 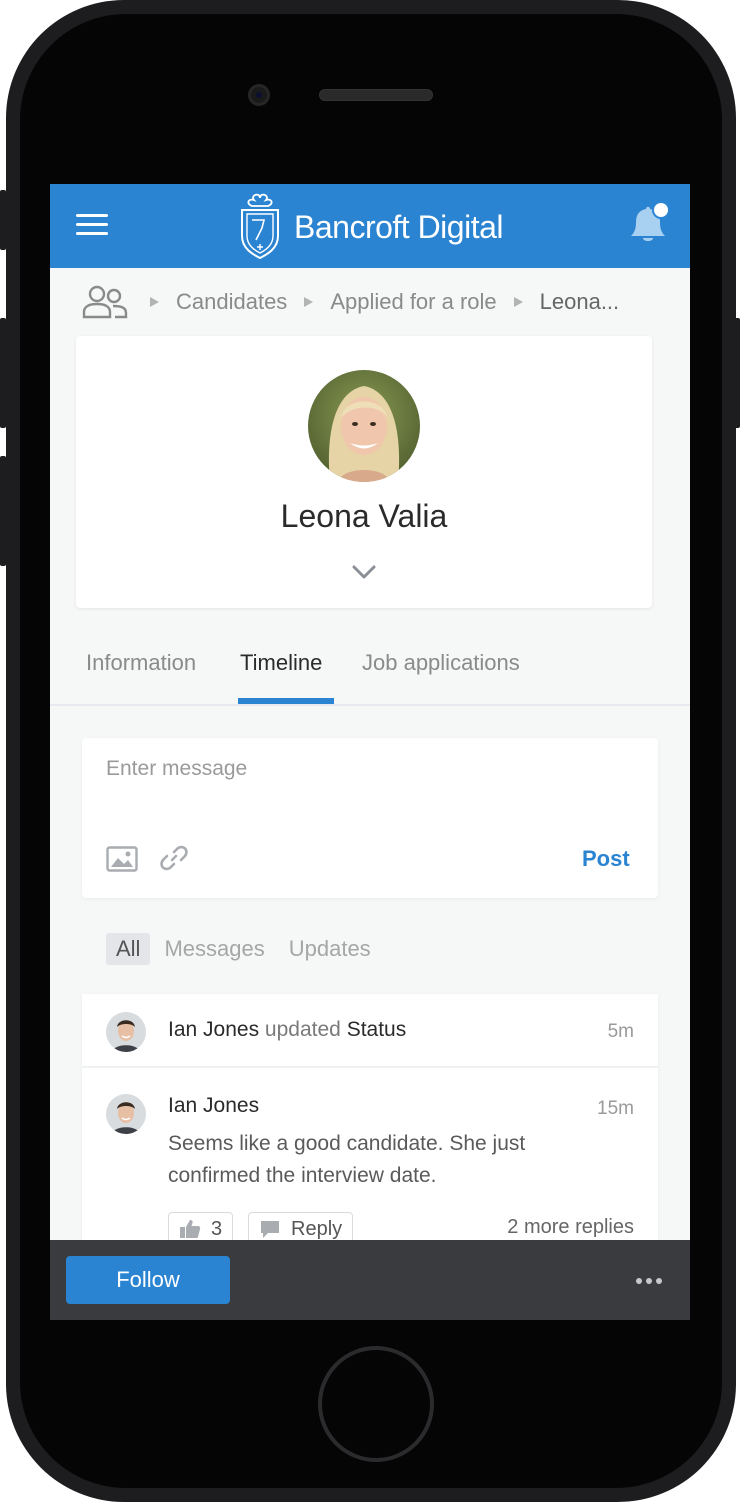 What do you see at coordinates (376, 1404) in the screenshot?
I see `home-button` at bounding box center [376, 1404].